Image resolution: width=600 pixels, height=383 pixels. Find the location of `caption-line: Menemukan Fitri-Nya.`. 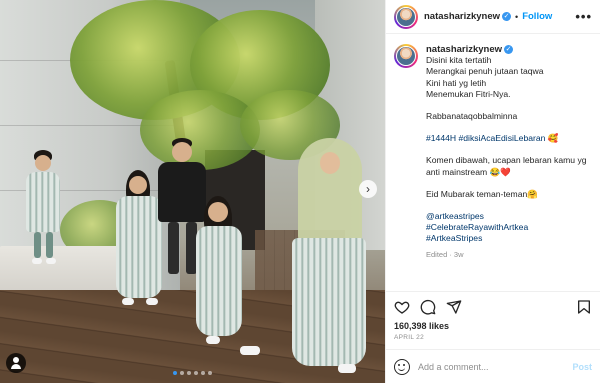

caption-line: Menemukan Fitri-Nya. is located at coordinates (468, 93).